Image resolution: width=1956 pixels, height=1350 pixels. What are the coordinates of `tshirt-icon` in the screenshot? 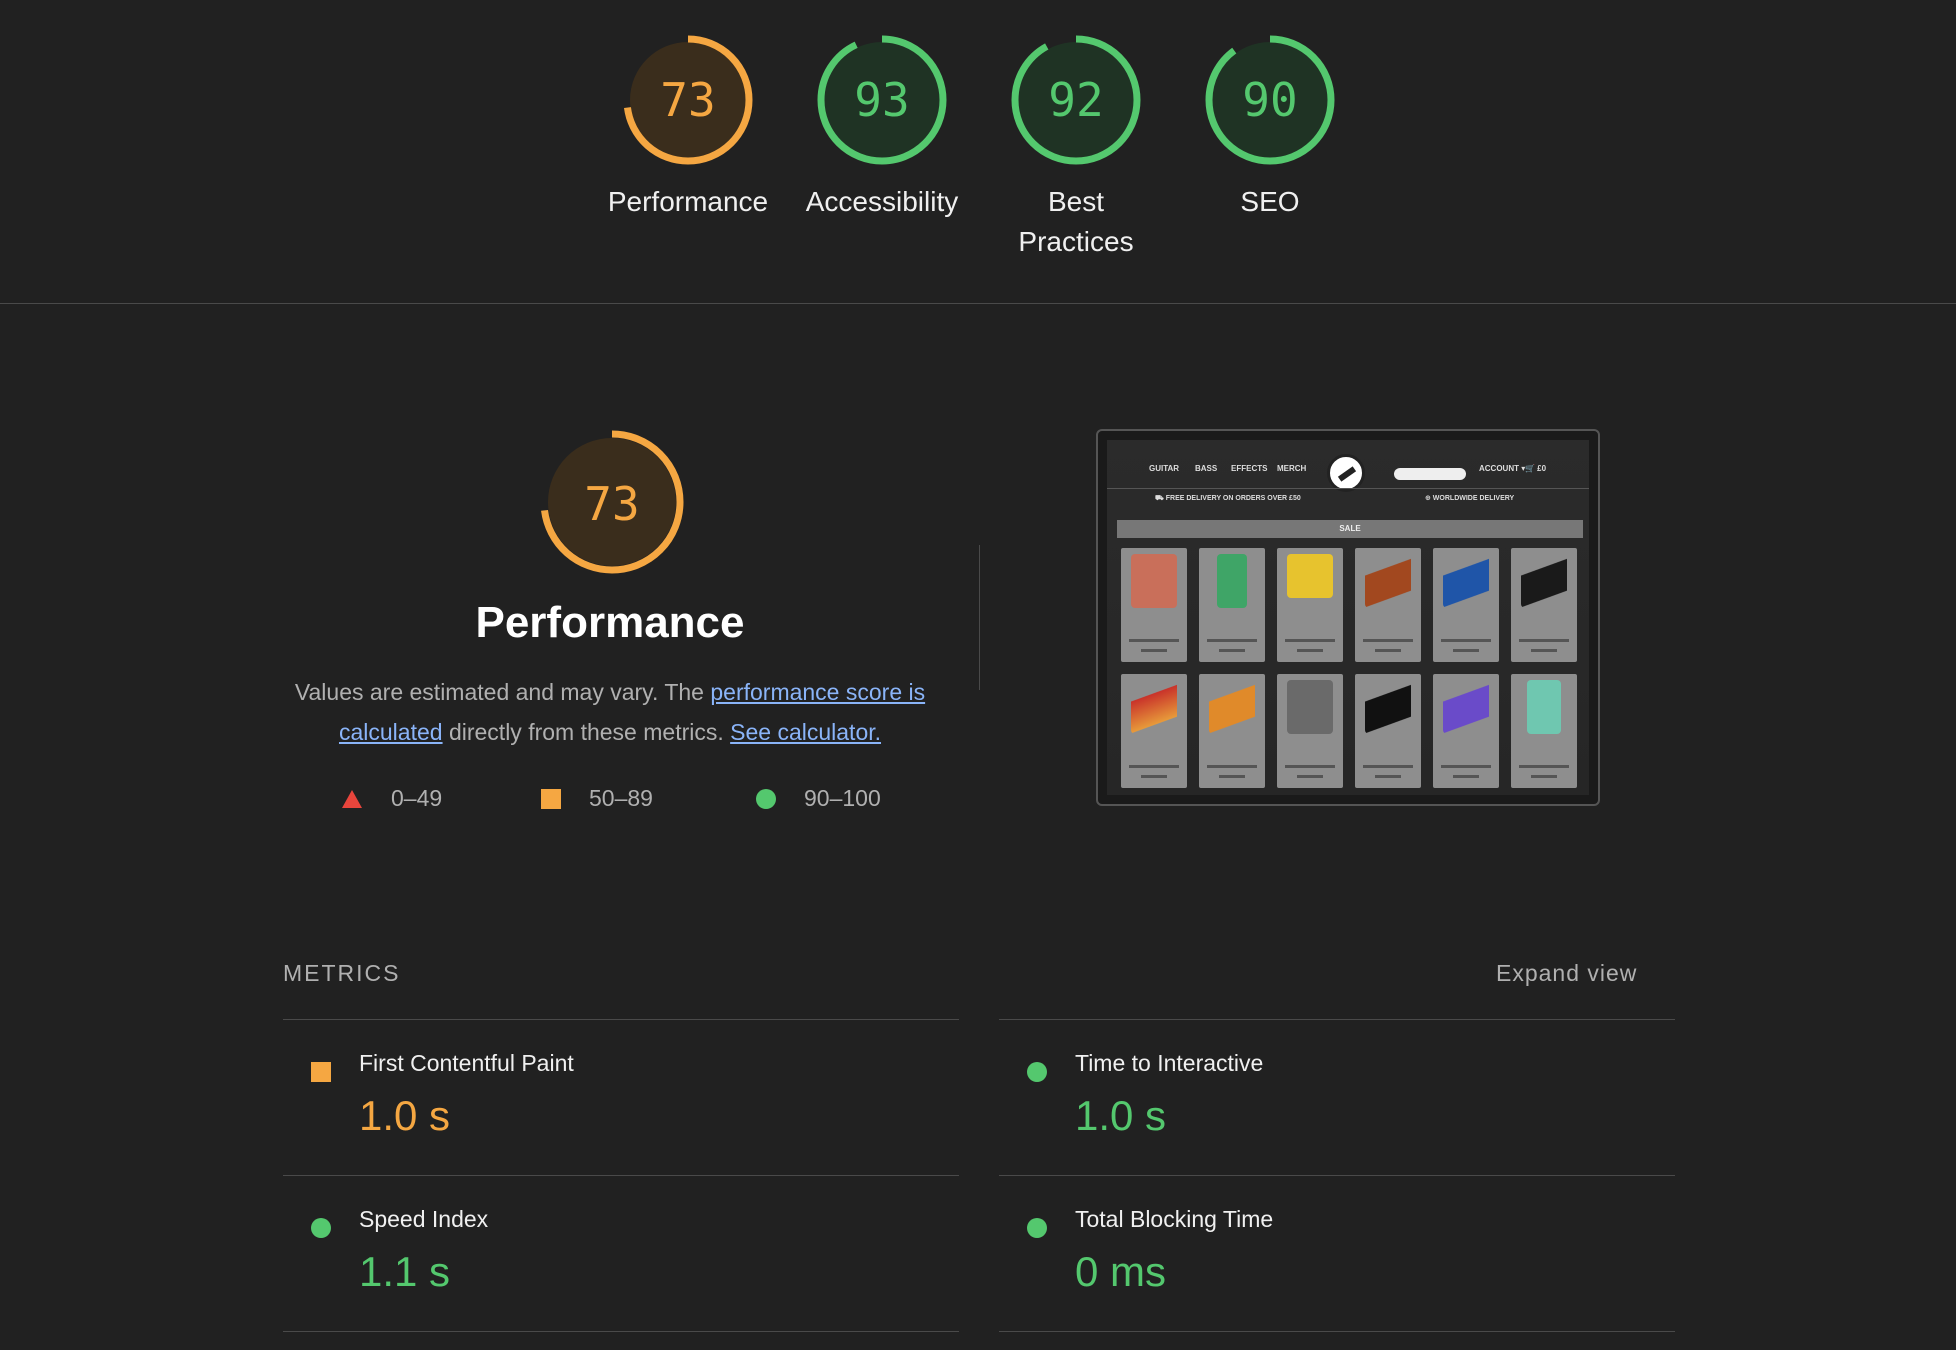 It's located at (1310, 707).